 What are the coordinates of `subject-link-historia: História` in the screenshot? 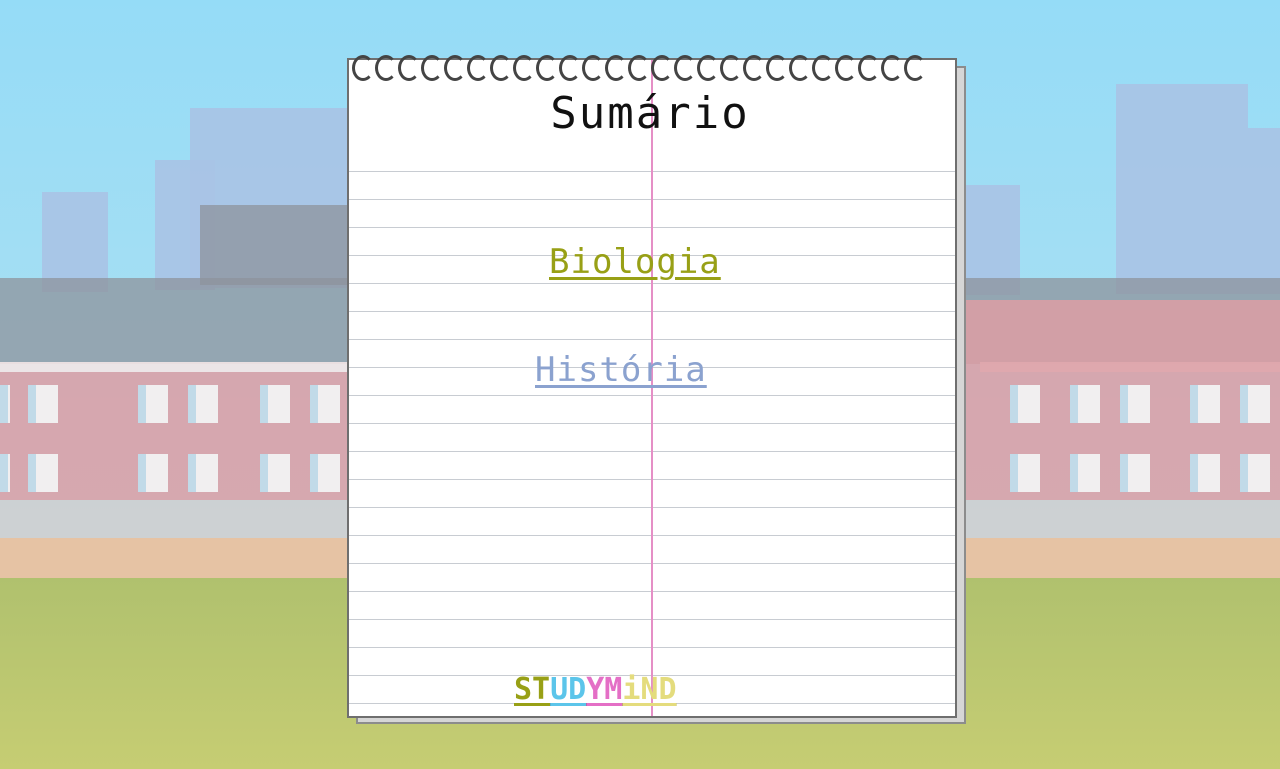 It's located at (621, 370).